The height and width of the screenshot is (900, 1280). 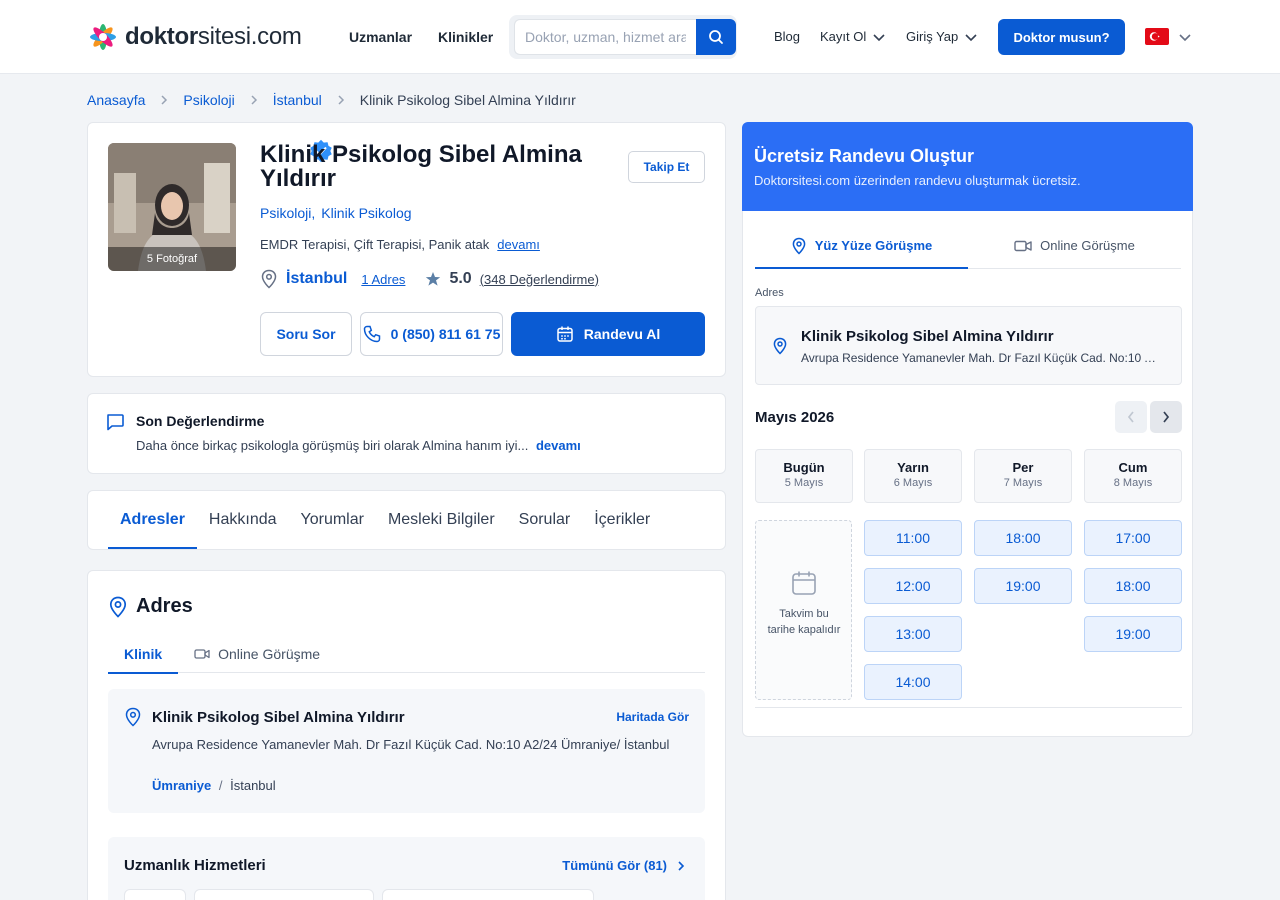 I want to click on day-name: Yarın, so click(x=913, y=467).